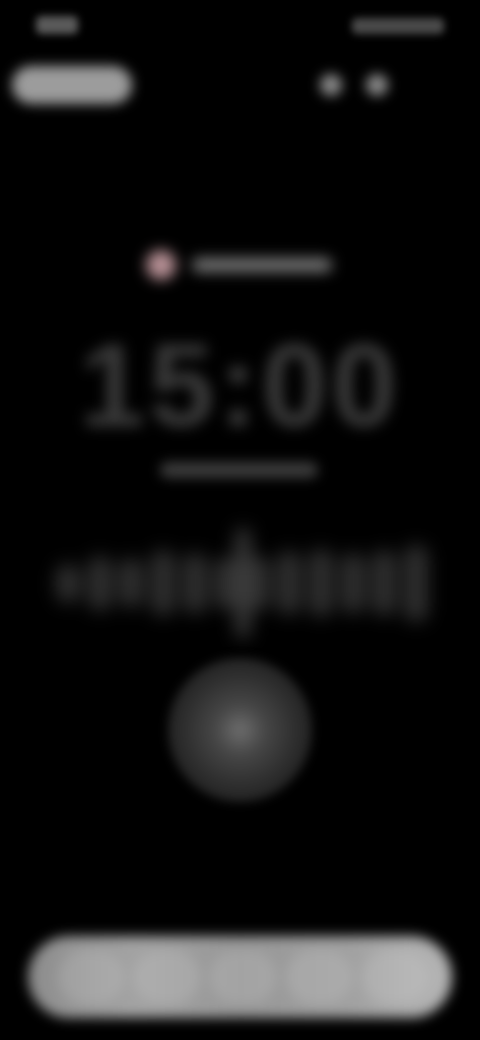  What do you see at coordinates (57, 25) in the screenshot?
I see `status-time` at bounding box center [57, 25].